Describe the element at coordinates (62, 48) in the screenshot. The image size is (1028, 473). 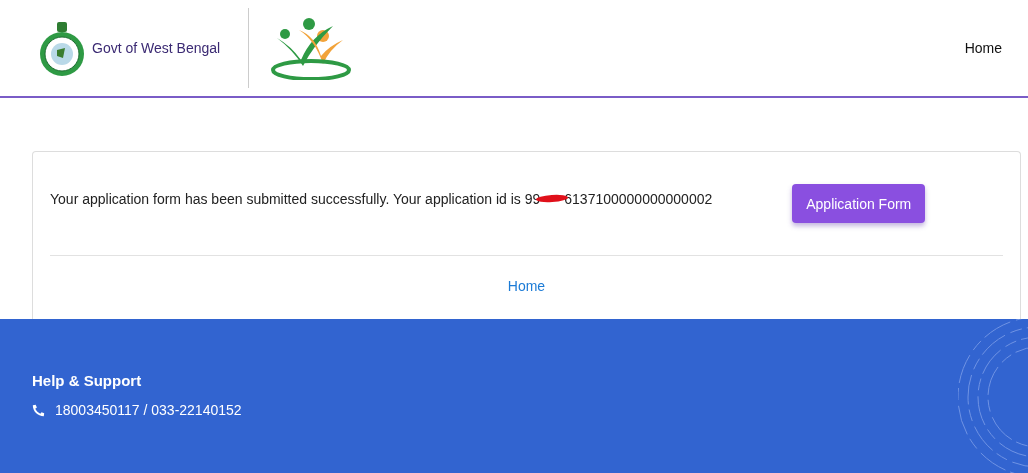
I see `emblem-icon` at that location.